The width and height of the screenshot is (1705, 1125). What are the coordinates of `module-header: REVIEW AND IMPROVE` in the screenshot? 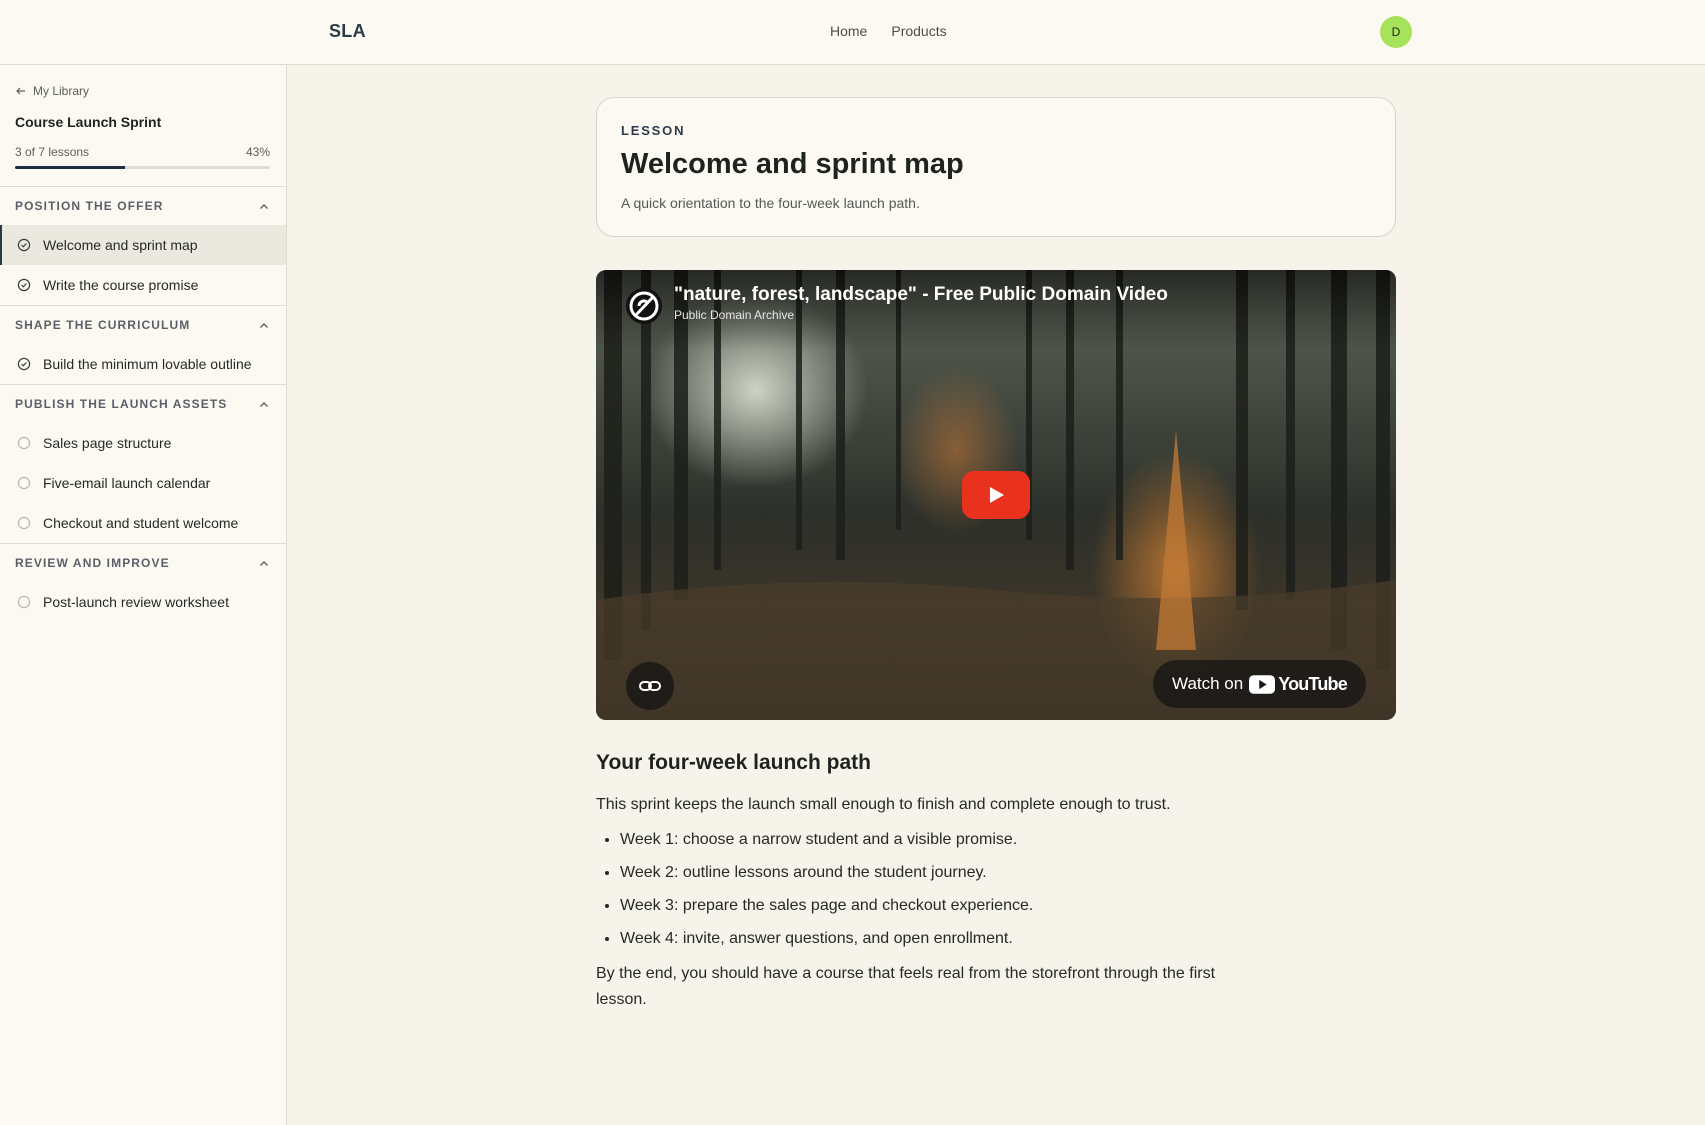 It's located at (143, 563).